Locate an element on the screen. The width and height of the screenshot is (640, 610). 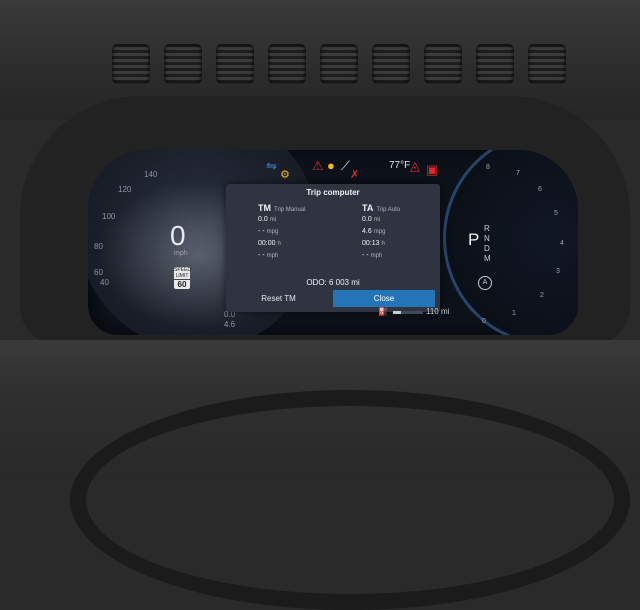
engine-check-icon: ⚙ is located at coordinates (285, 175).